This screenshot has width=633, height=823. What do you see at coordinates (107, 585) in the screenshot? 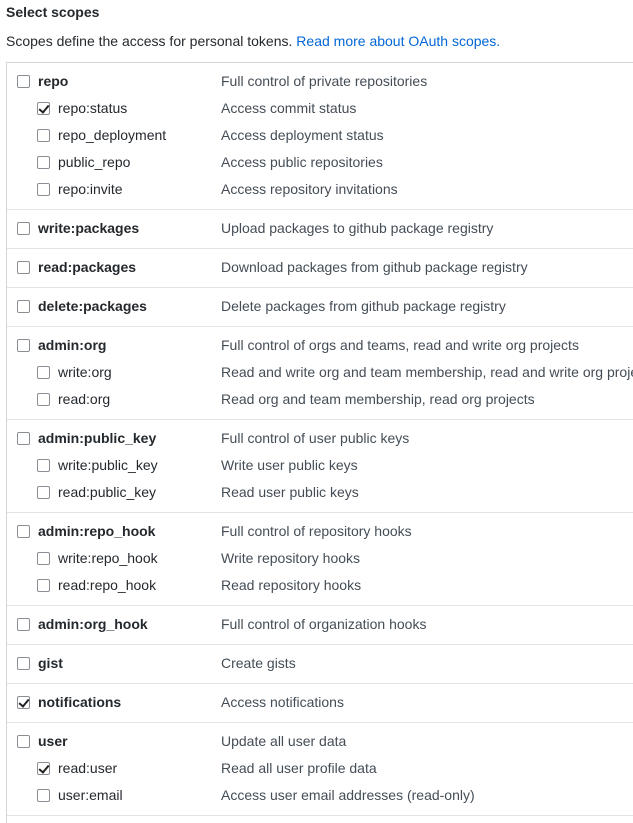
I see `scope-name: read:repo_hook` at bounding box center [107, 585].